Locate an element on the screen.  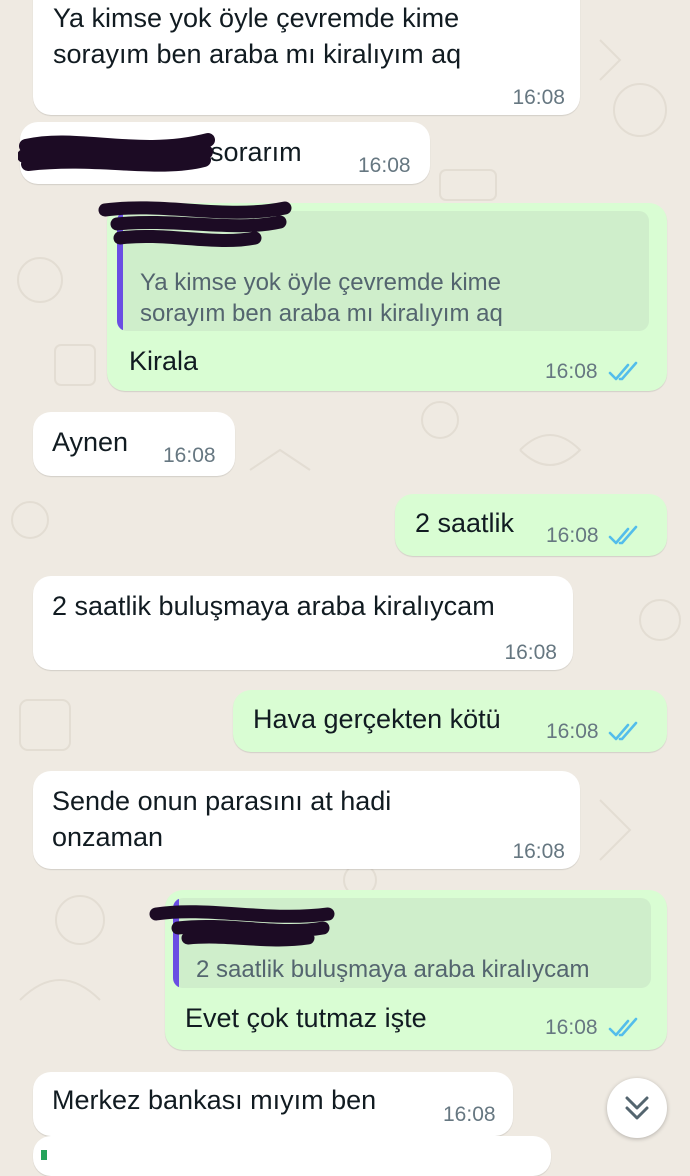
message-text: 2 saatlik buluşmaya araba kiralıycam is located at coordinates (273, 606).